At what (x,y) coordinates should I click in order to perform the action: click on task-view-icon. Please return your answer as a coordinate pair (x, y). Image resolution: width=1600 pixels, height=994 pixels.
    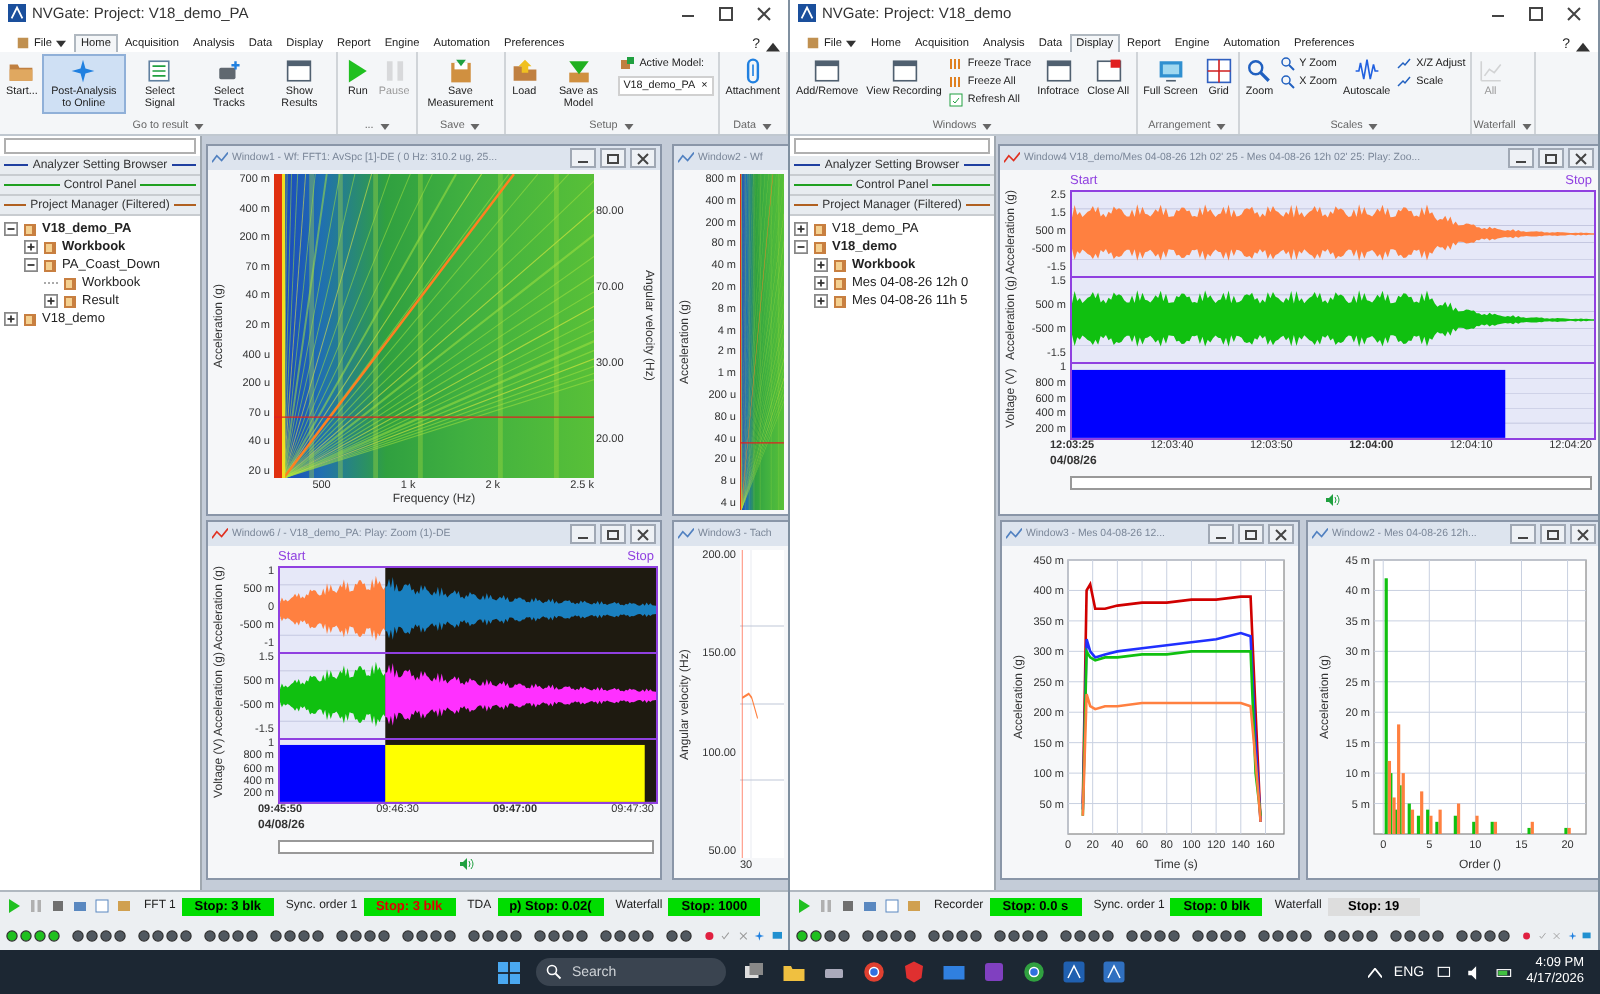
    Looking at the image, I should click on (753, 972).